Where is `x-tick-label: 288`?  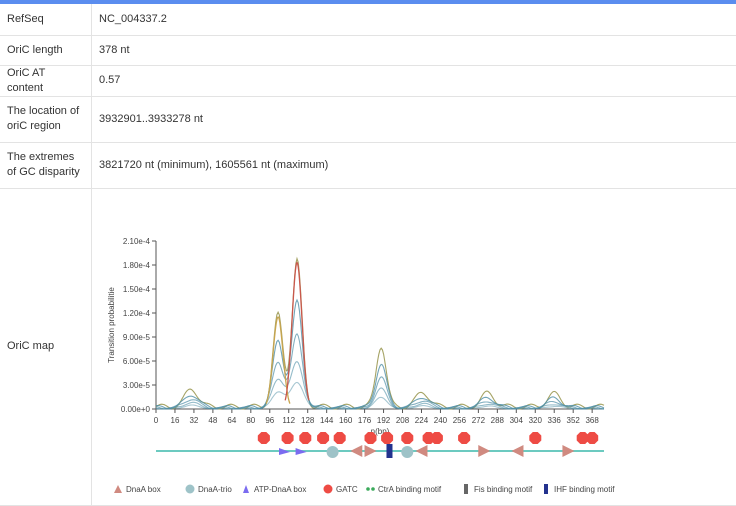 x-tick-label: 288 is located at coordinates (498, 420).